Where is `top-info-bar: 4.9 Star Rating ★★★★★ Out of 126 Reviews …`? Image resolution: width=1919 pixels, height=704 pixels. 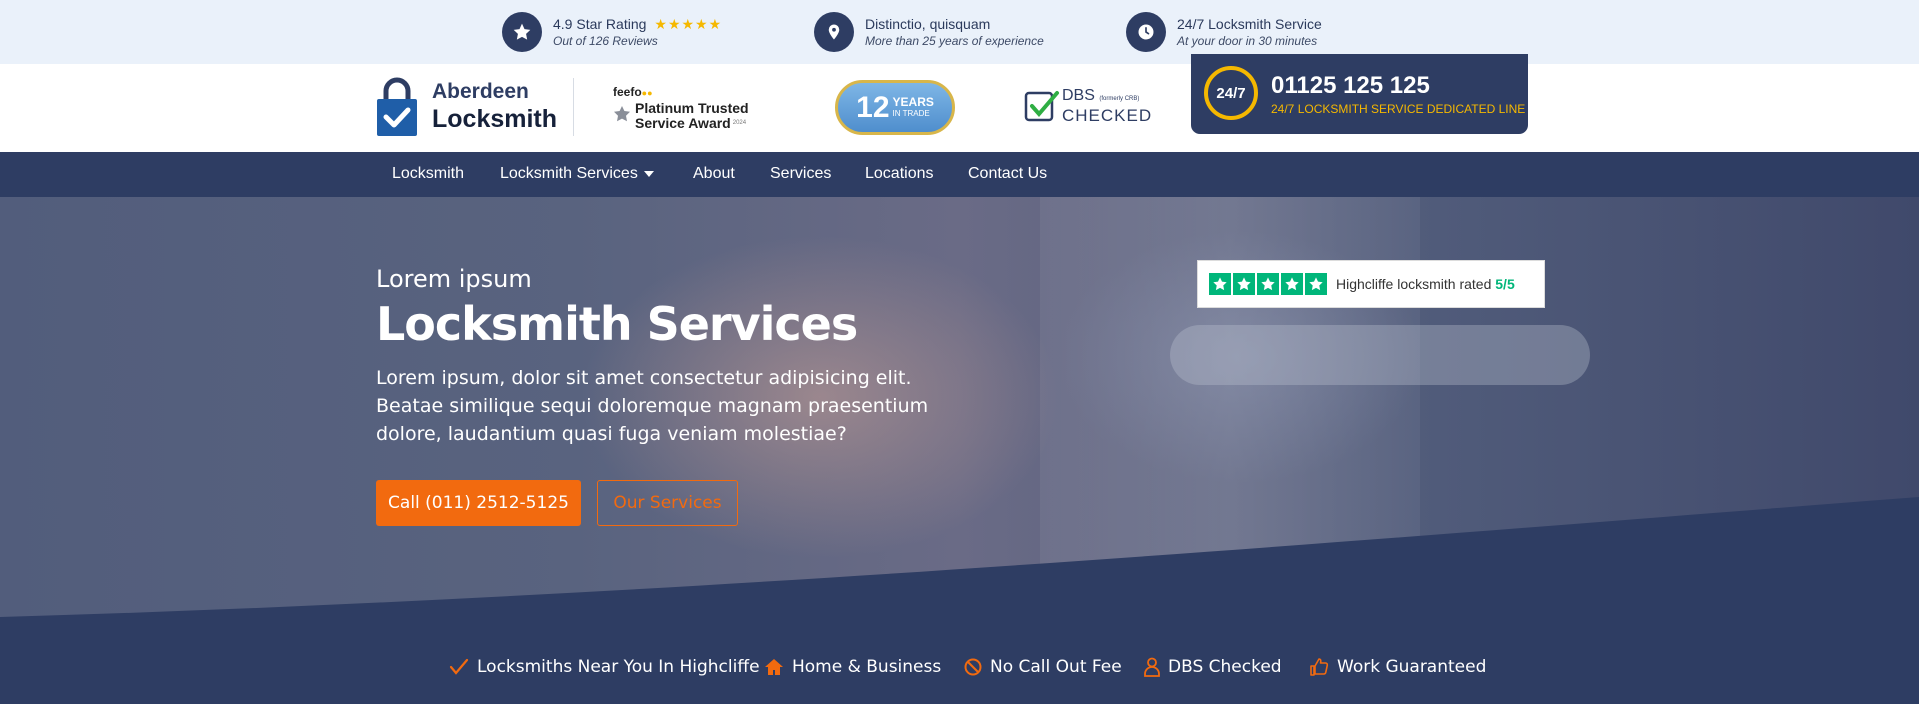 top-info-bar: 4.9 Star Rating ★★★★★ Out of 126 Reviews … is located at coordinates (959, 32).